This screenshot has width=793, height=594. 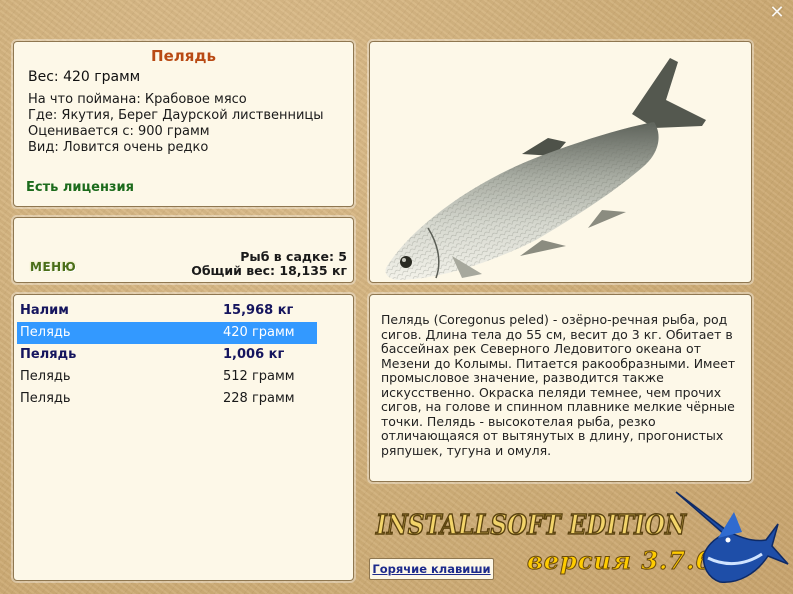 I want to click on catch-row: Пелядь 512 грамм, so click(x=167, y=377).